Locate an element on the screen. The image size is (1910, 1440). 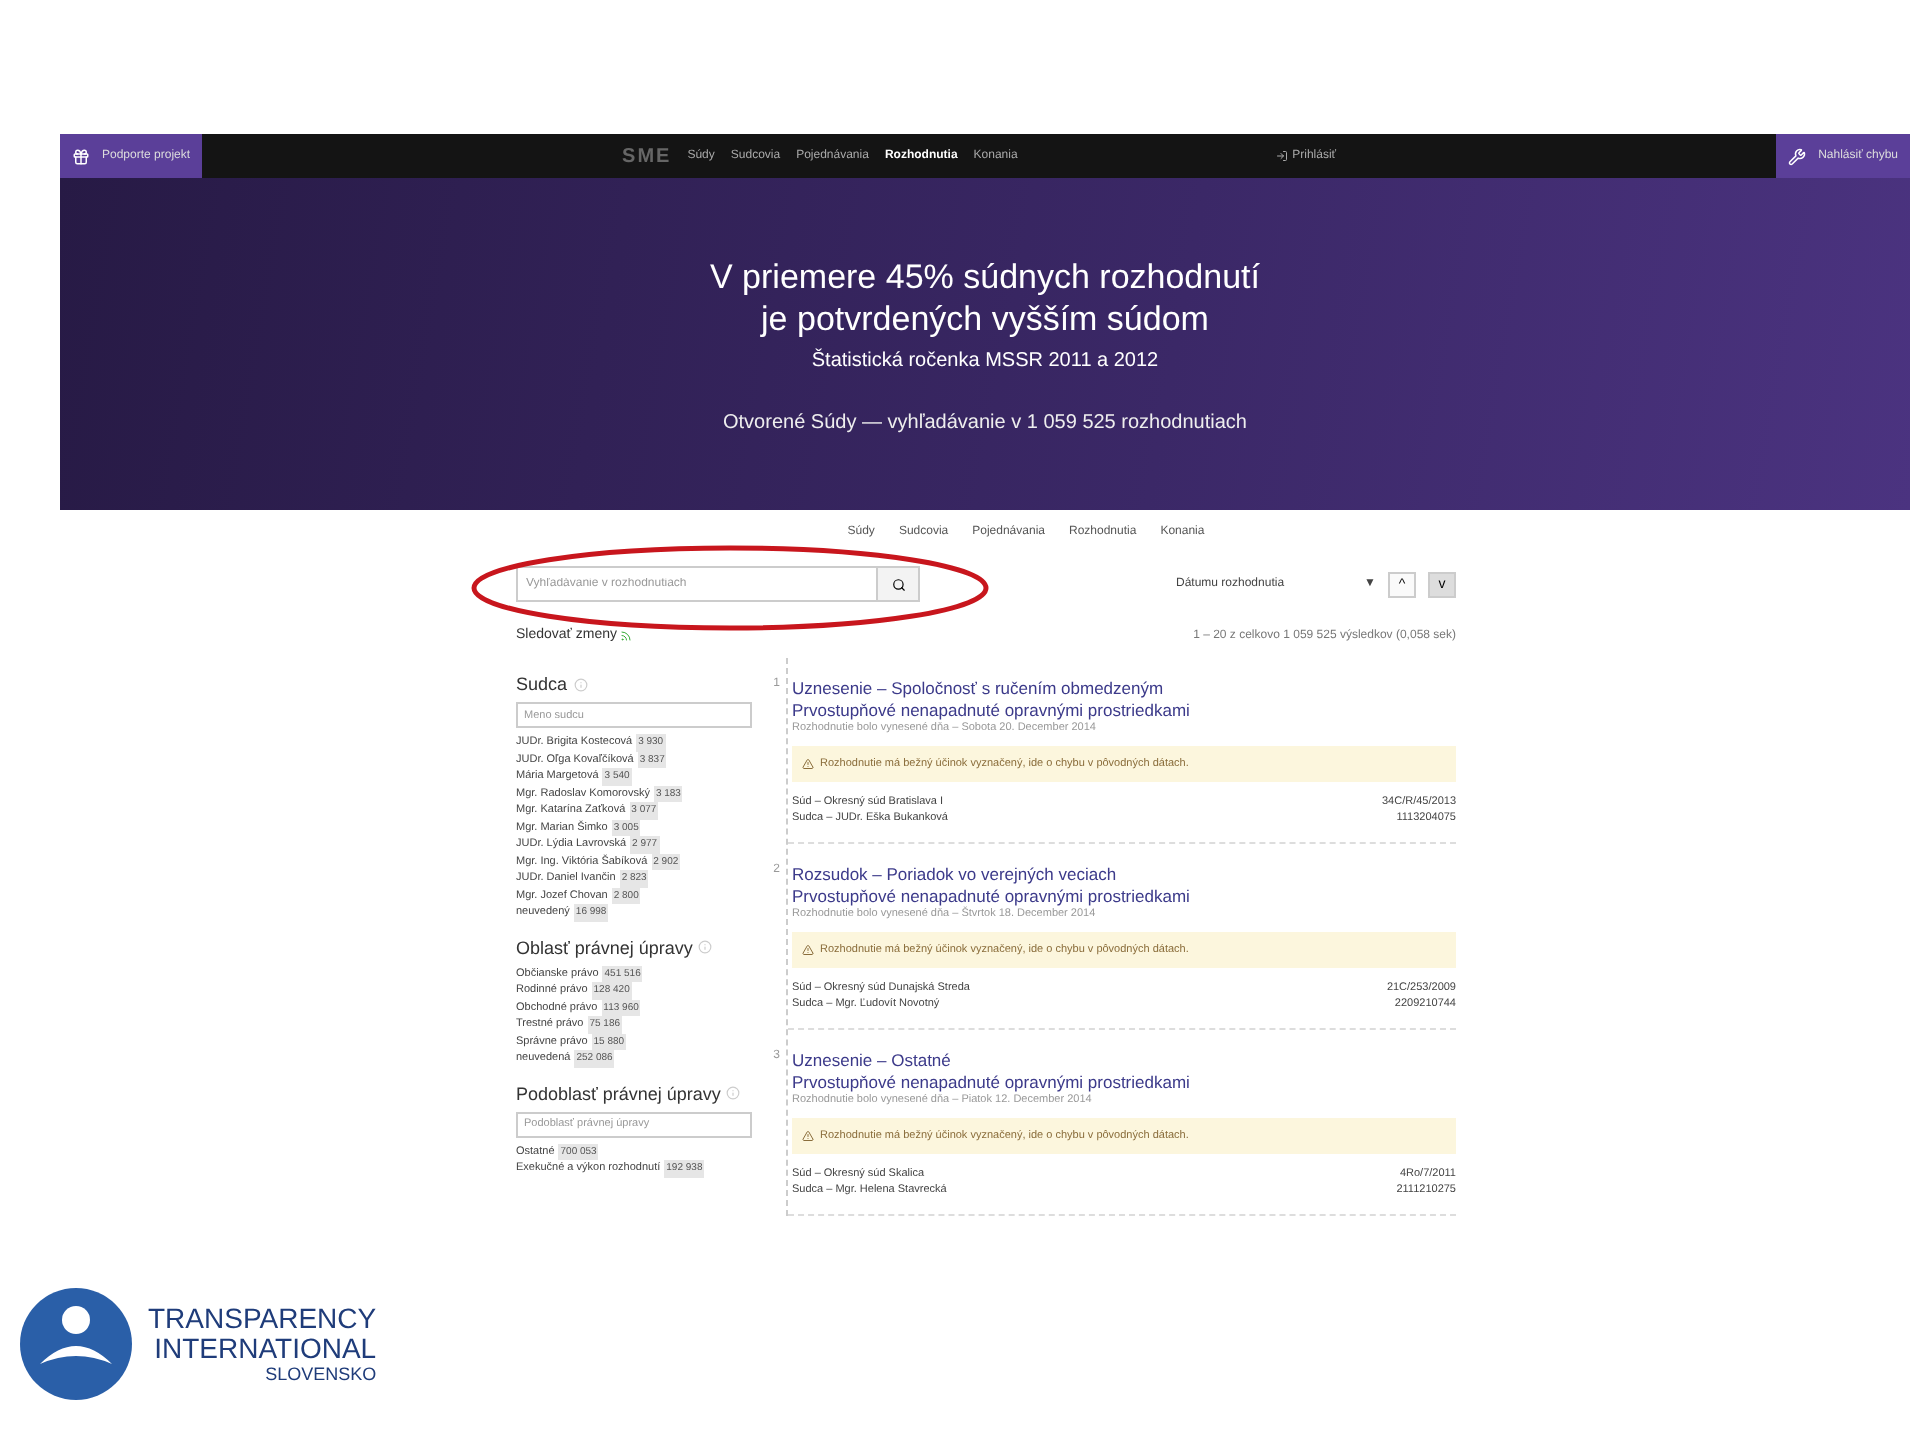
wrench-icon is located at coordinates (1797, 156).